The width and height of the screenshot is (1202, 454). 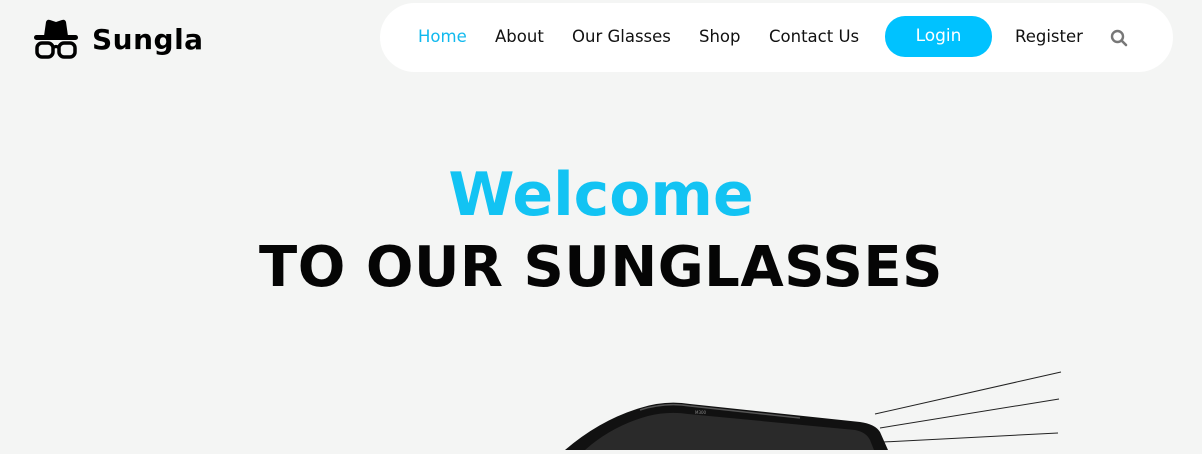 What do you see at coordinates (148, 39) in the screenshot?
I see `brand-name: Sungla` at bounding box center [148, 39].